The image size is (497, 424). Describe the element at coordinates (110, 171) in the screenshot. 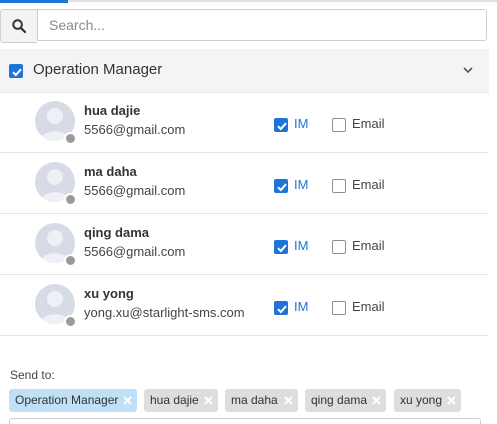

I see `contact-name: ma daha` at that location.